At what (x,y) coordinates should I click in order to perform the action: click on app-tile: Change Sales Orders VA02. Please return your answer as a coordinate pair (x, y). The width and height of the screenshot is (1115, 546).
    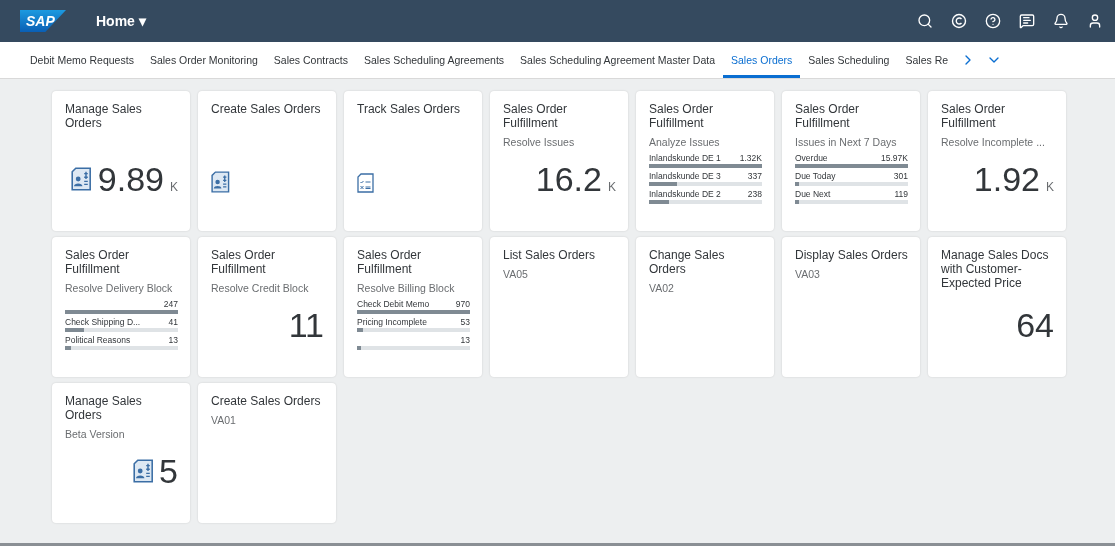
    Looking at the image, I should click on (705, 307).